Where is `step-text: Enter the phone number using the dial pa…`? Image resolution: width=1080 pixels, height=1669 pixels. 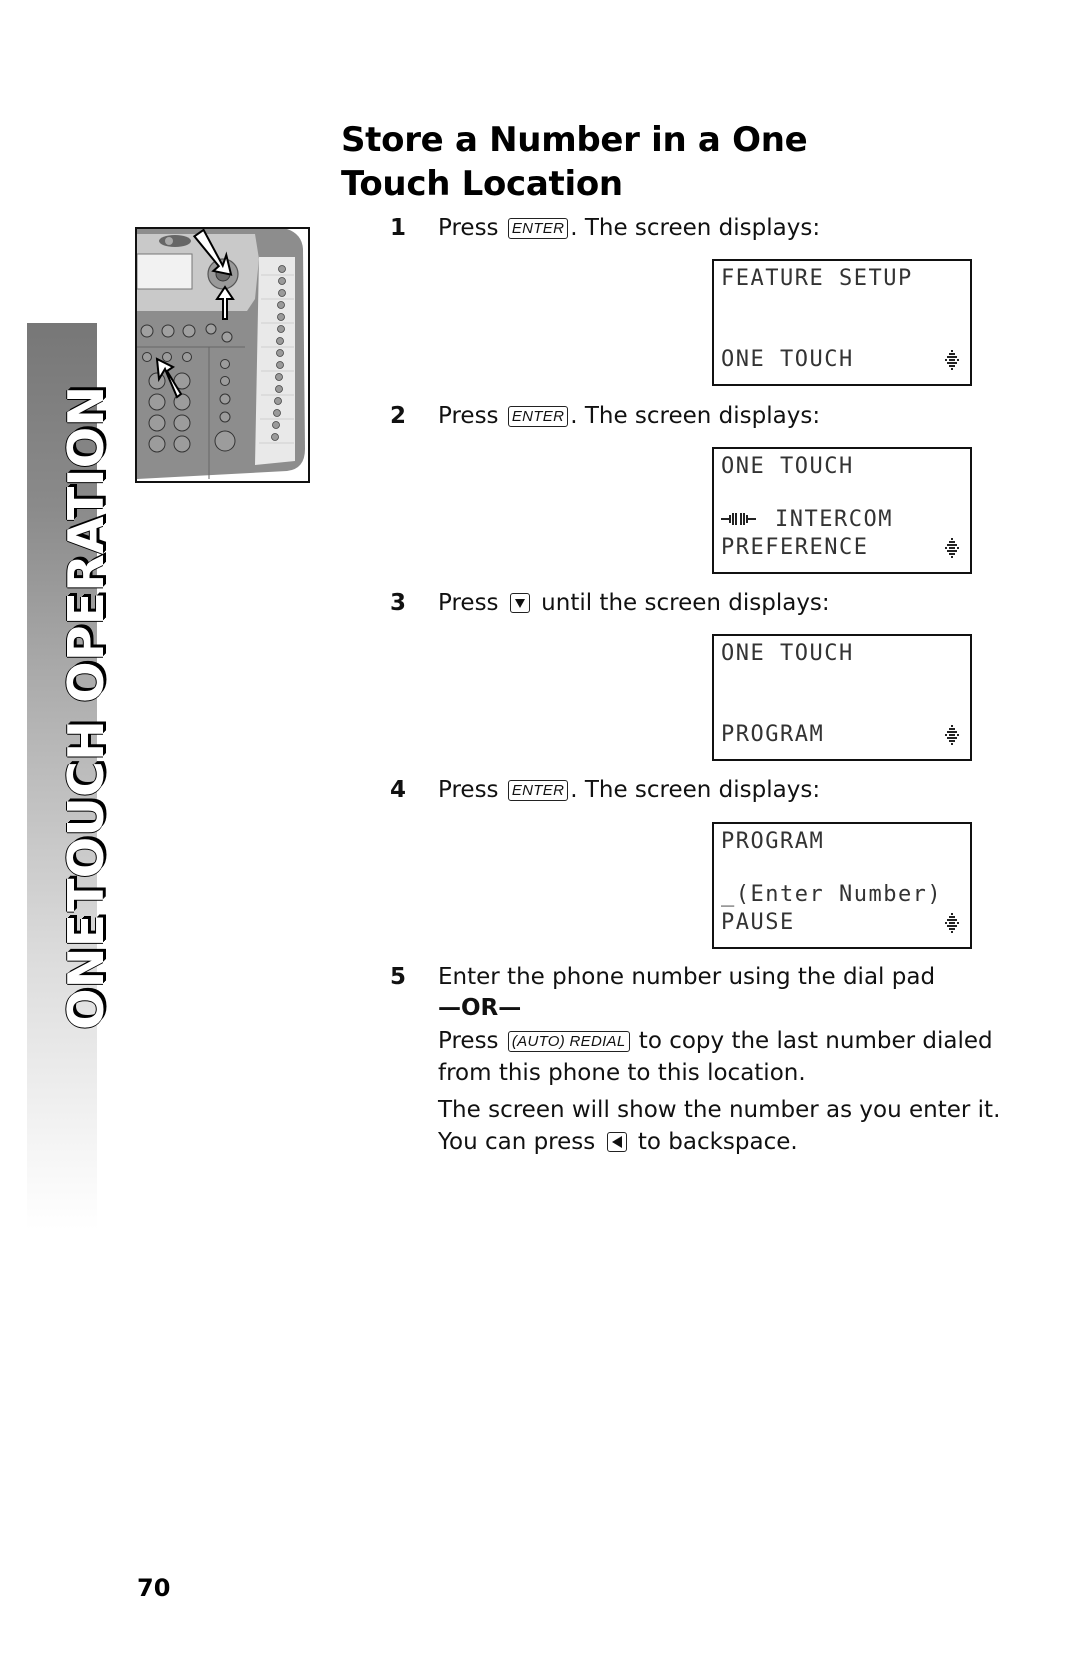 step-text: Enter the phone number using the dial pa… is located at coordinates (687, 977).